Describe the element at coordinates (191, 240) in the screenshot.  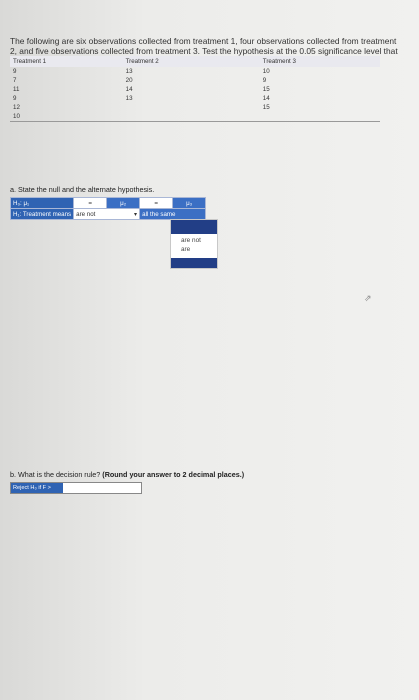
I see `dropdown-option: are not` at that location.